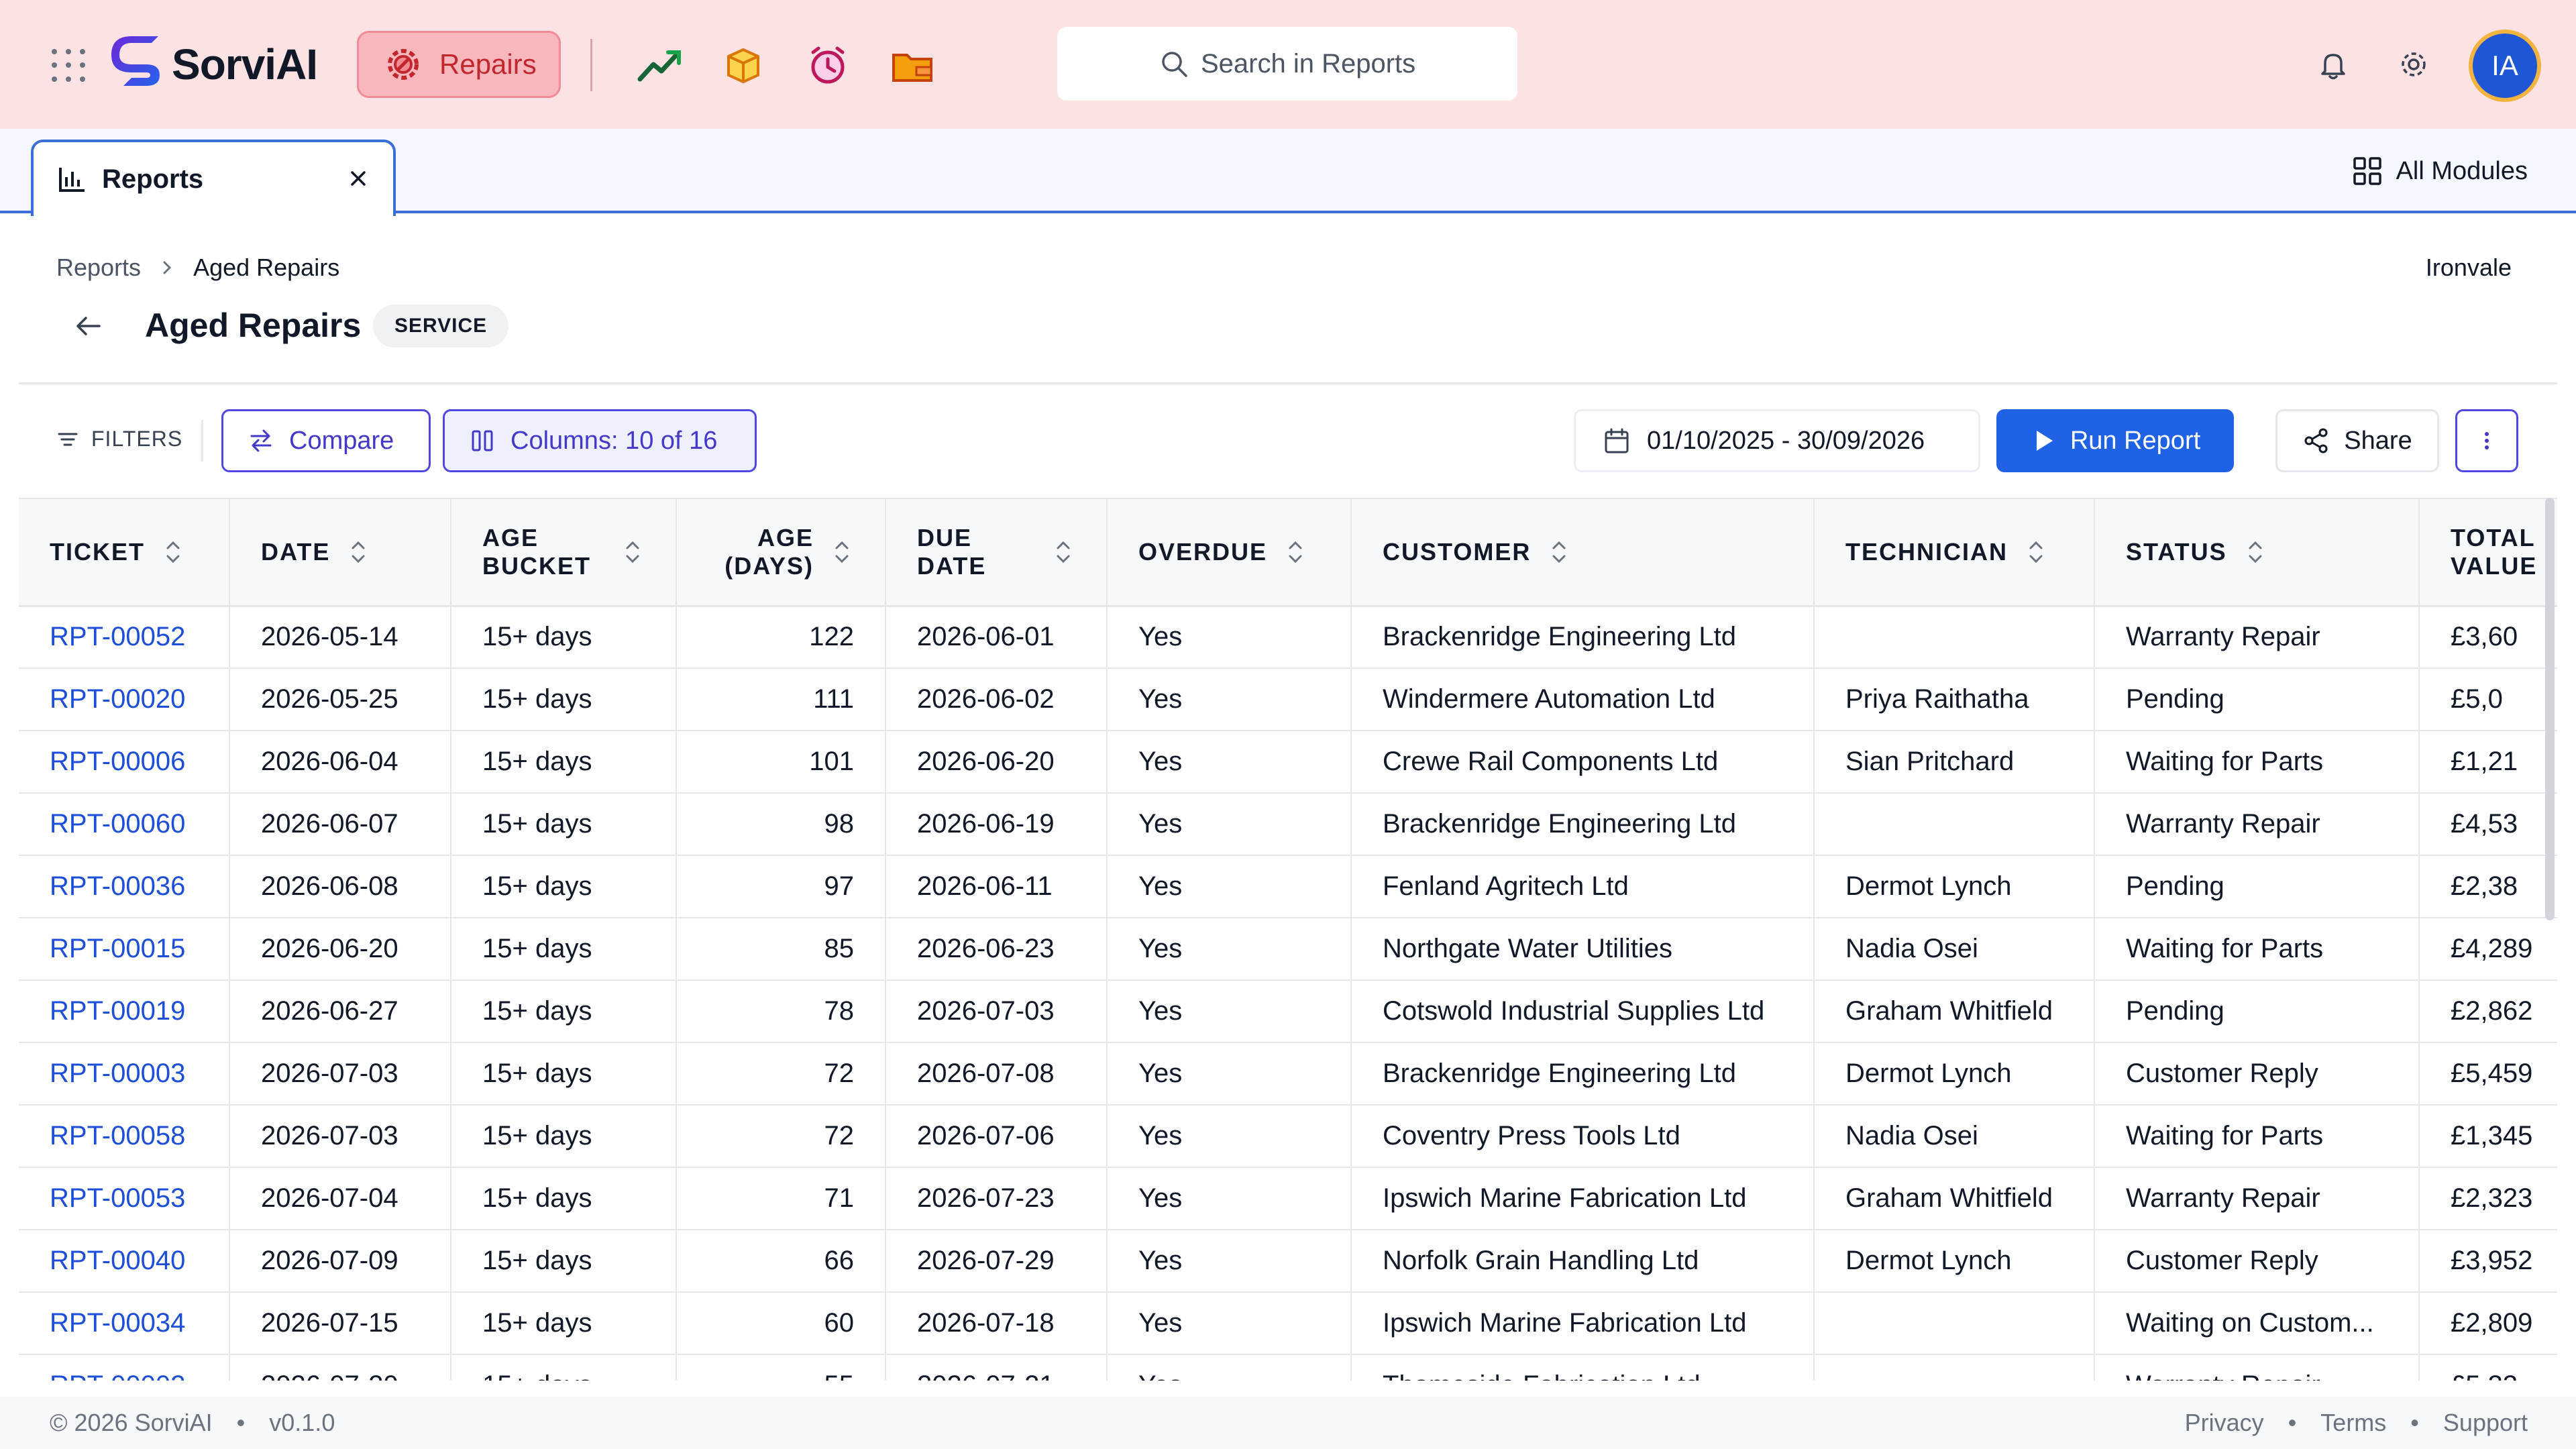  I want to click on table-cell: 2026-05-14, so click(340, 637).